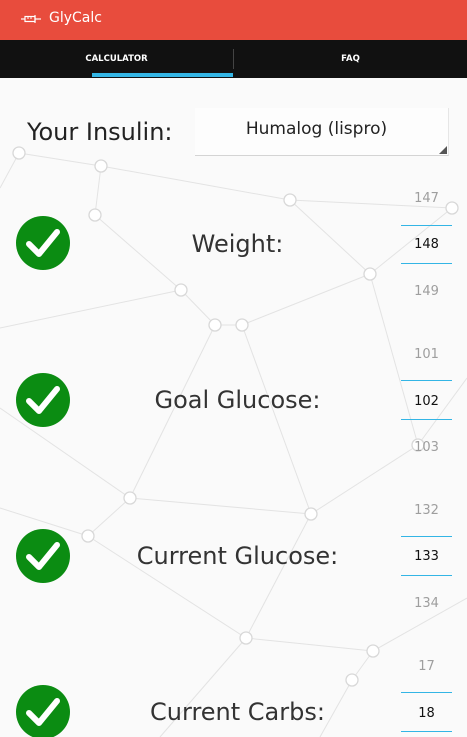 Image resolution: width=467 pixels, height=737 pixels. I want to click on tab-bar: CALCULATOR FAQ, so click(233, 59).